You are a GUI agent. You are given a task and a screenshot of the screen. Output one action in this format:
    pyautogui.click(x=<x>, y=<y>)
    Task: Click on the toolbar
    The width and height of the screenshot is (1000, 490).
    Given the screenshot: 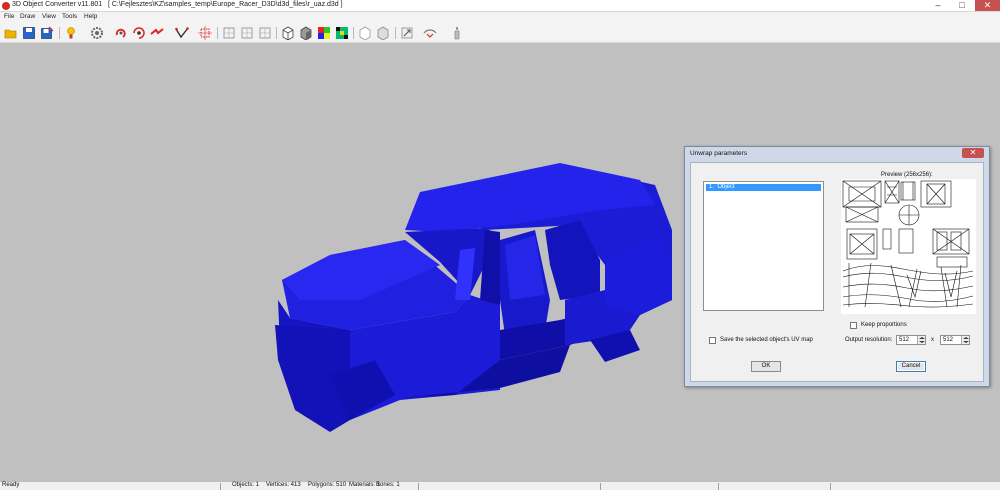 What is the action you would take?
    pyautogui.click(x=500, y=33)
    